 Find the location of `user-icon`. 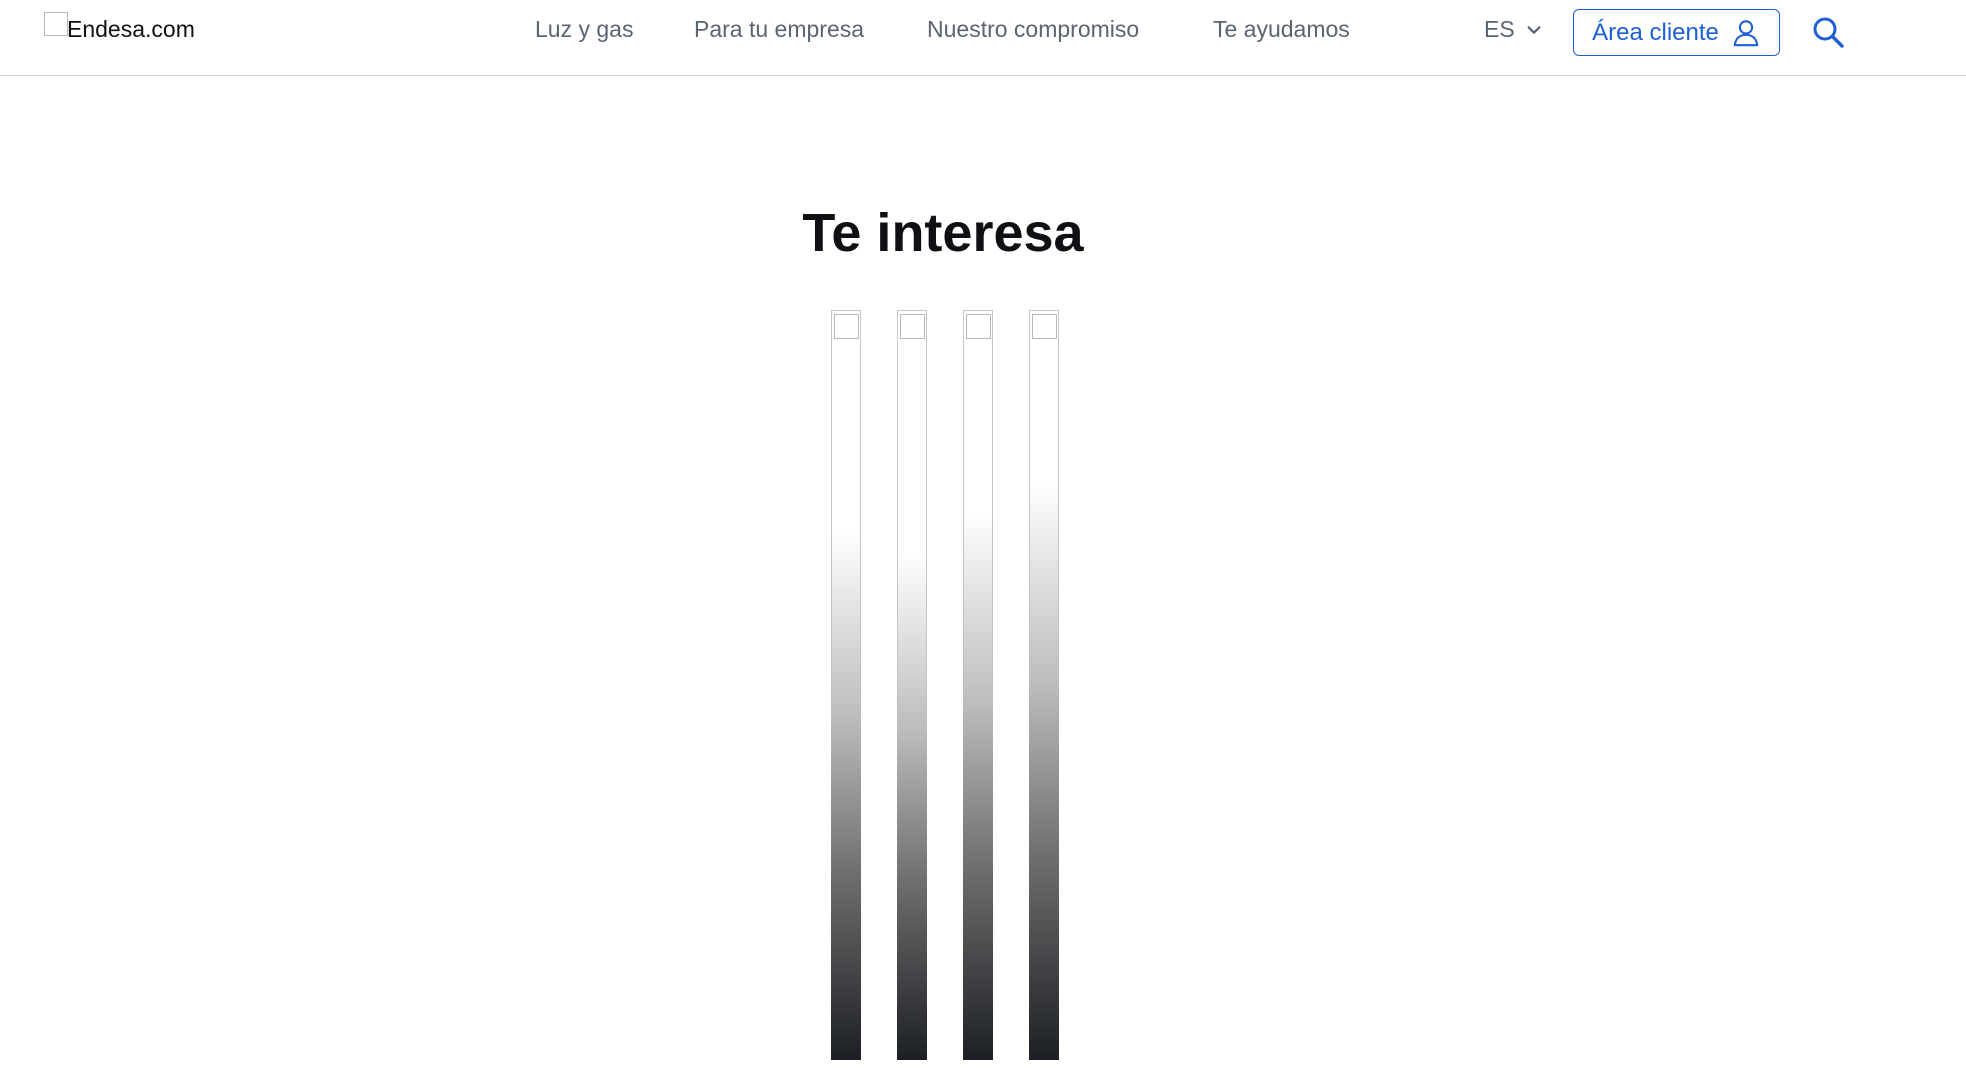

user-icon is located at coordinates (1746, 32).